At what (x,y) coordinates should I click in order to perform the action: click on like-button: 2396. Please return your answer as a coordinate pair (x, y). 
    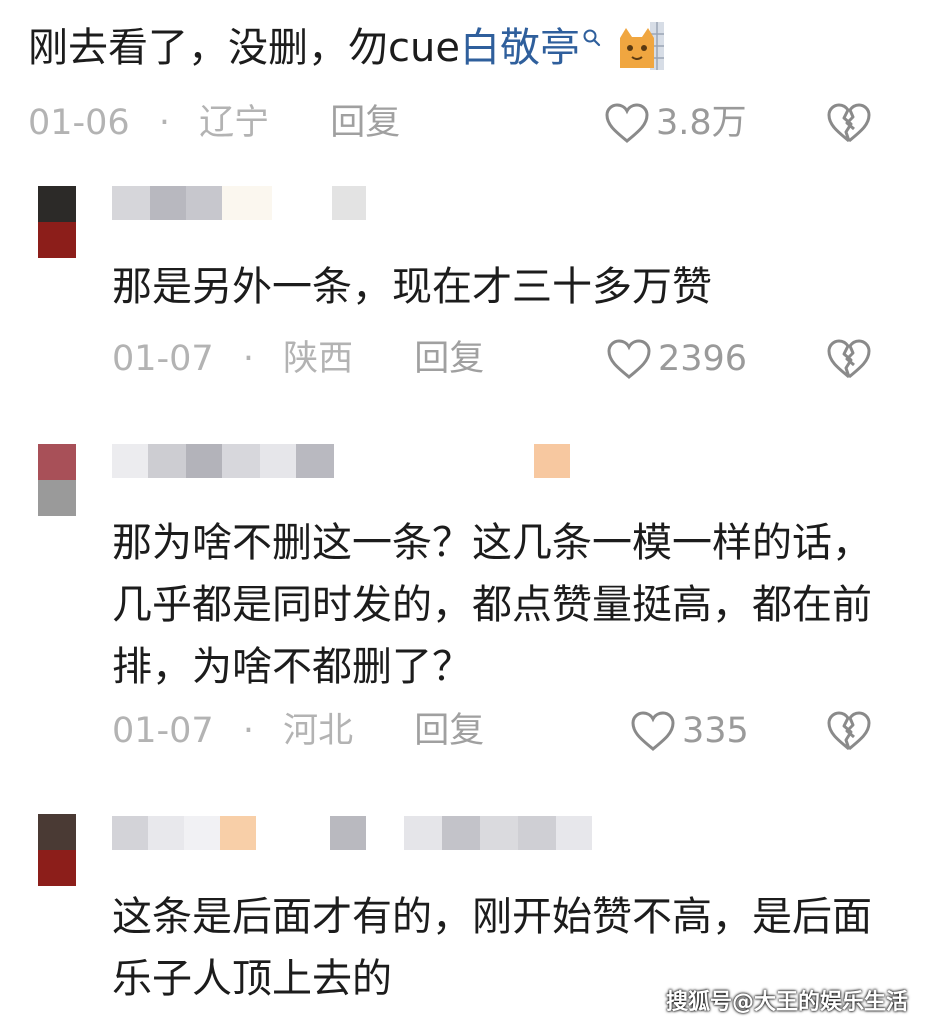
    Looking at the image, I should click on (676, 359).